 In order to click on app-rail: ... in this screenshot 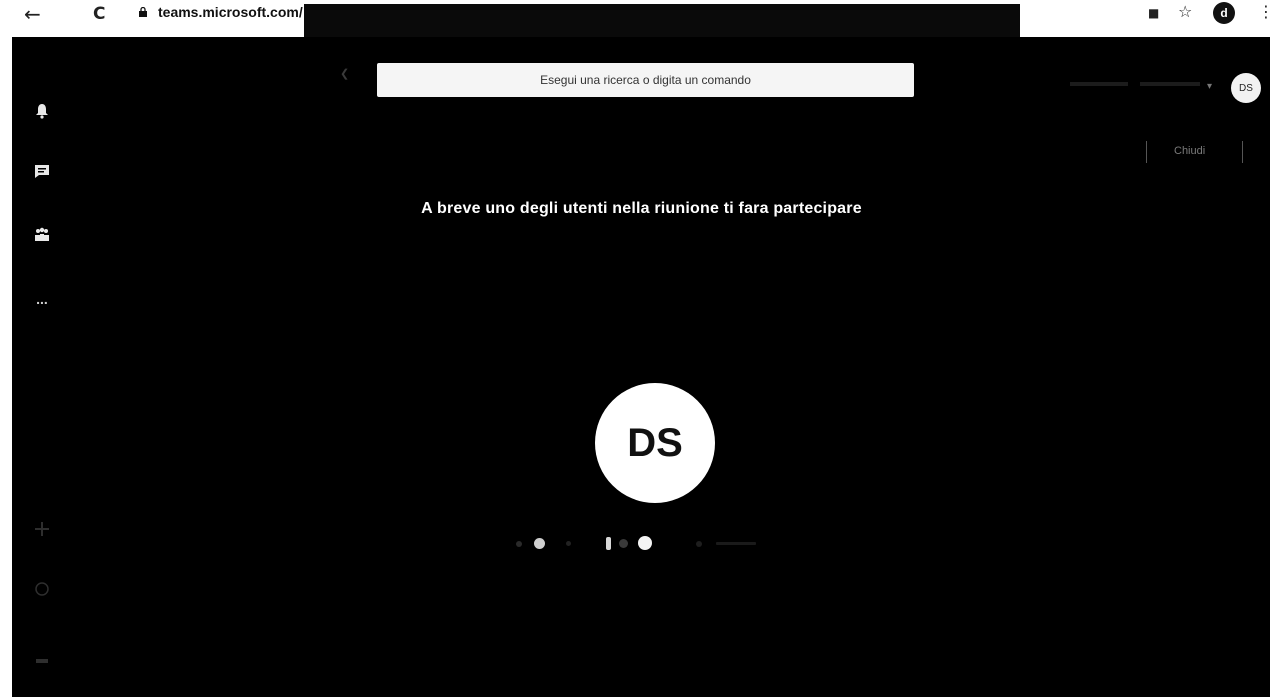, I will do `click(43, 367)`.